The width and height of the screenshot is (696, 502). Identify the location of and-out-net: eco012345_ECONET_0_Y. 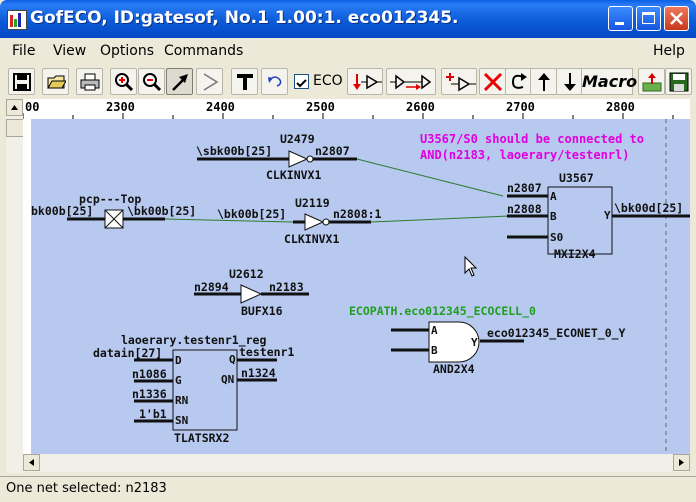
(556, 333).